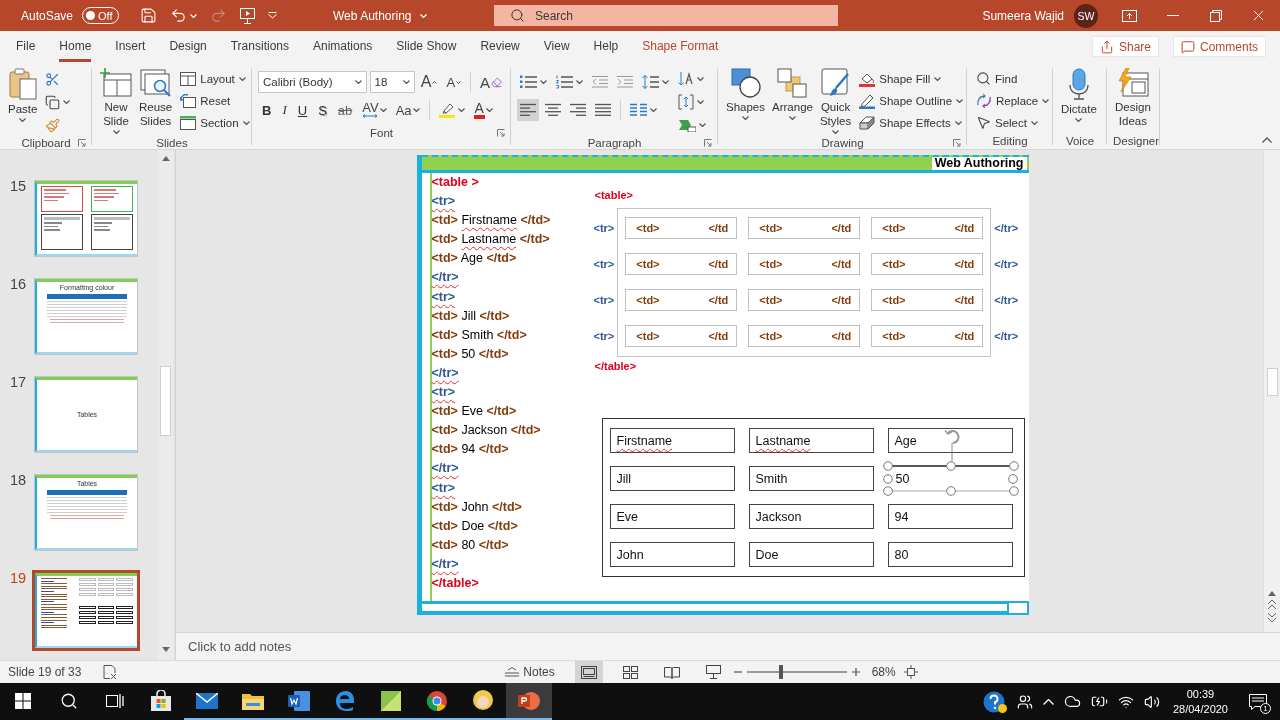 The image size is (1280, 720). Describe the element at coordinates (1258, 701) in the screenshot. I see `notifications-button: 1` at that location.